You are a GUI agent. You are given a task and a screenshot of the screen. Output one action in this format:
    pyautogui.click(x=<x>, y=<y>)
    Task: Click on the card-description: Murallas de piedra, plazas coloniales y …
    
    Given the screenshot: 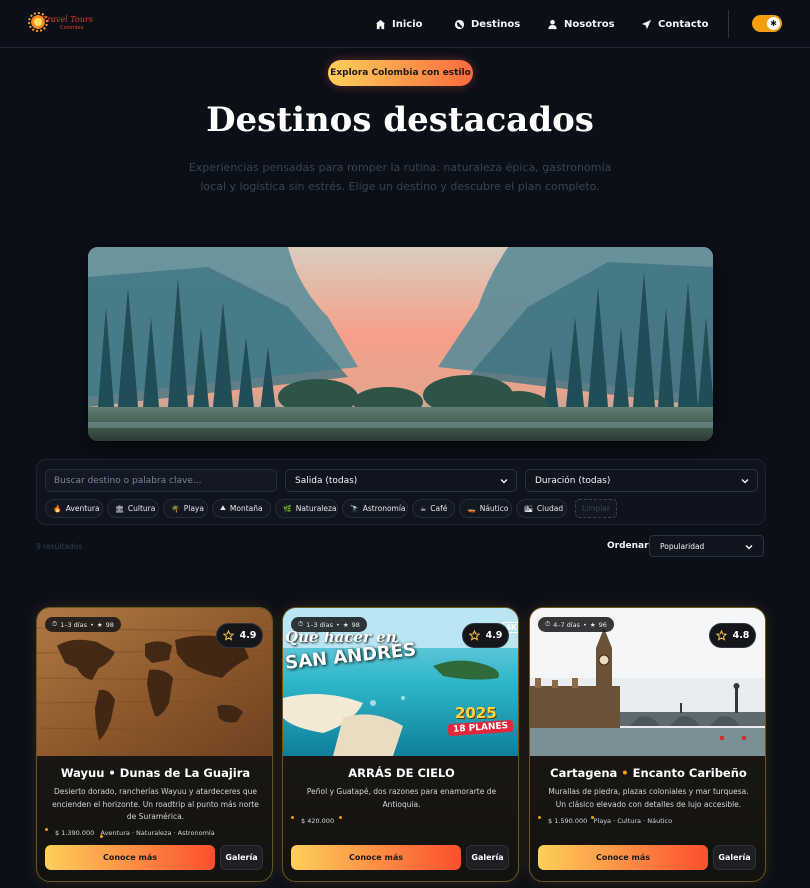 What is the action you would take?
    pyautogui.click(x=648, y=798)
    